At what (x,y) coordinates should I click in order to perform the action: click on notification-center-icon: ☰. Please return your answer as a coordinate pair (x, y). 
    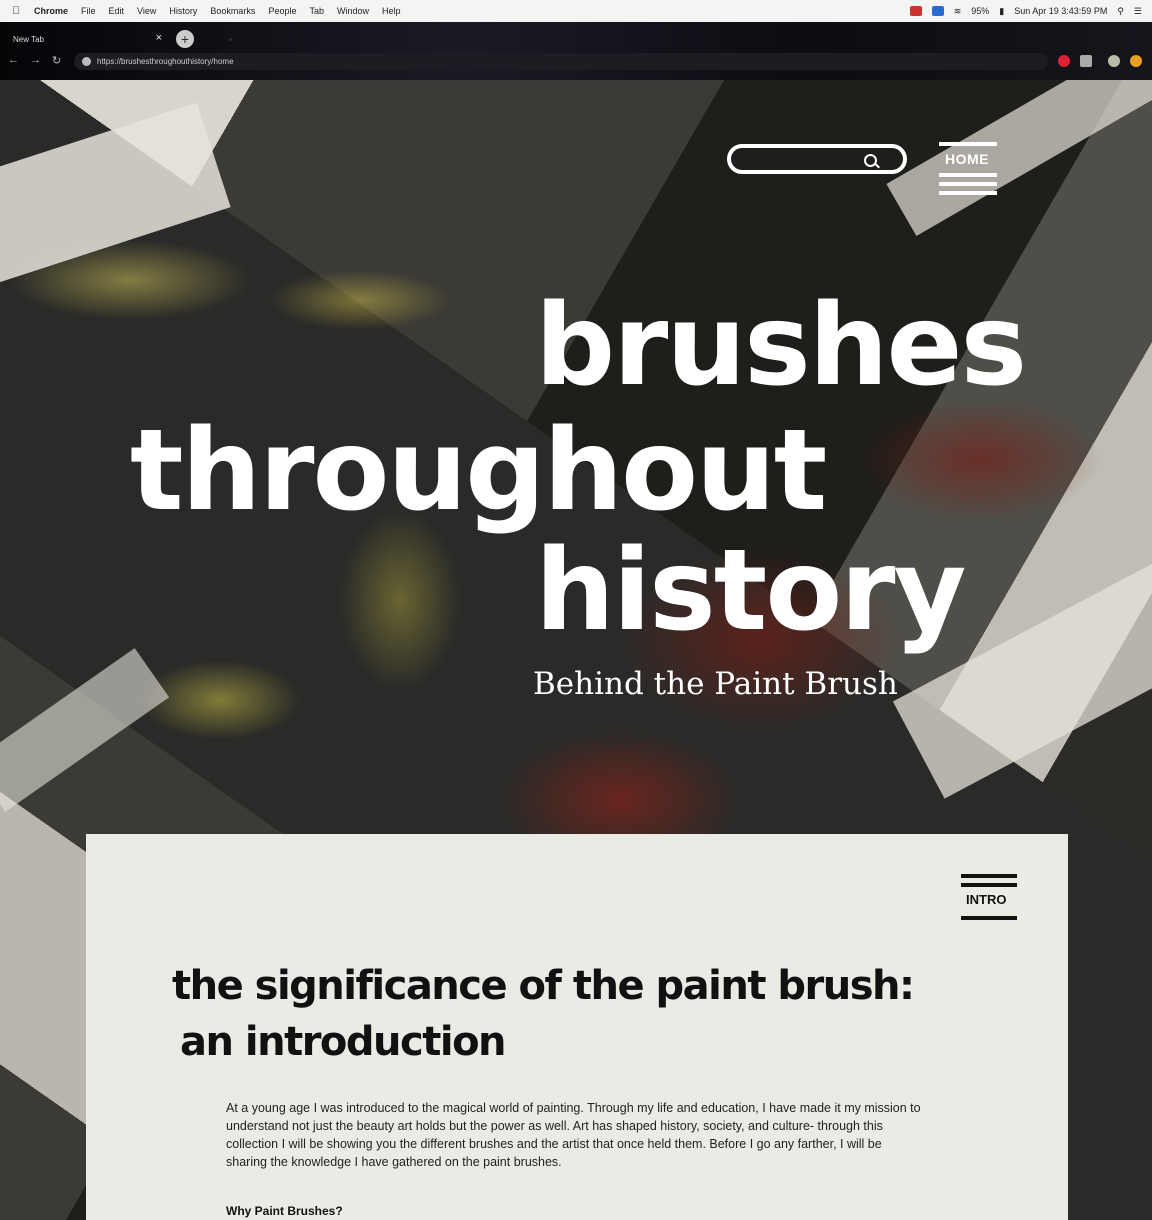
    Looking at the image, I should click on (1138, 11).